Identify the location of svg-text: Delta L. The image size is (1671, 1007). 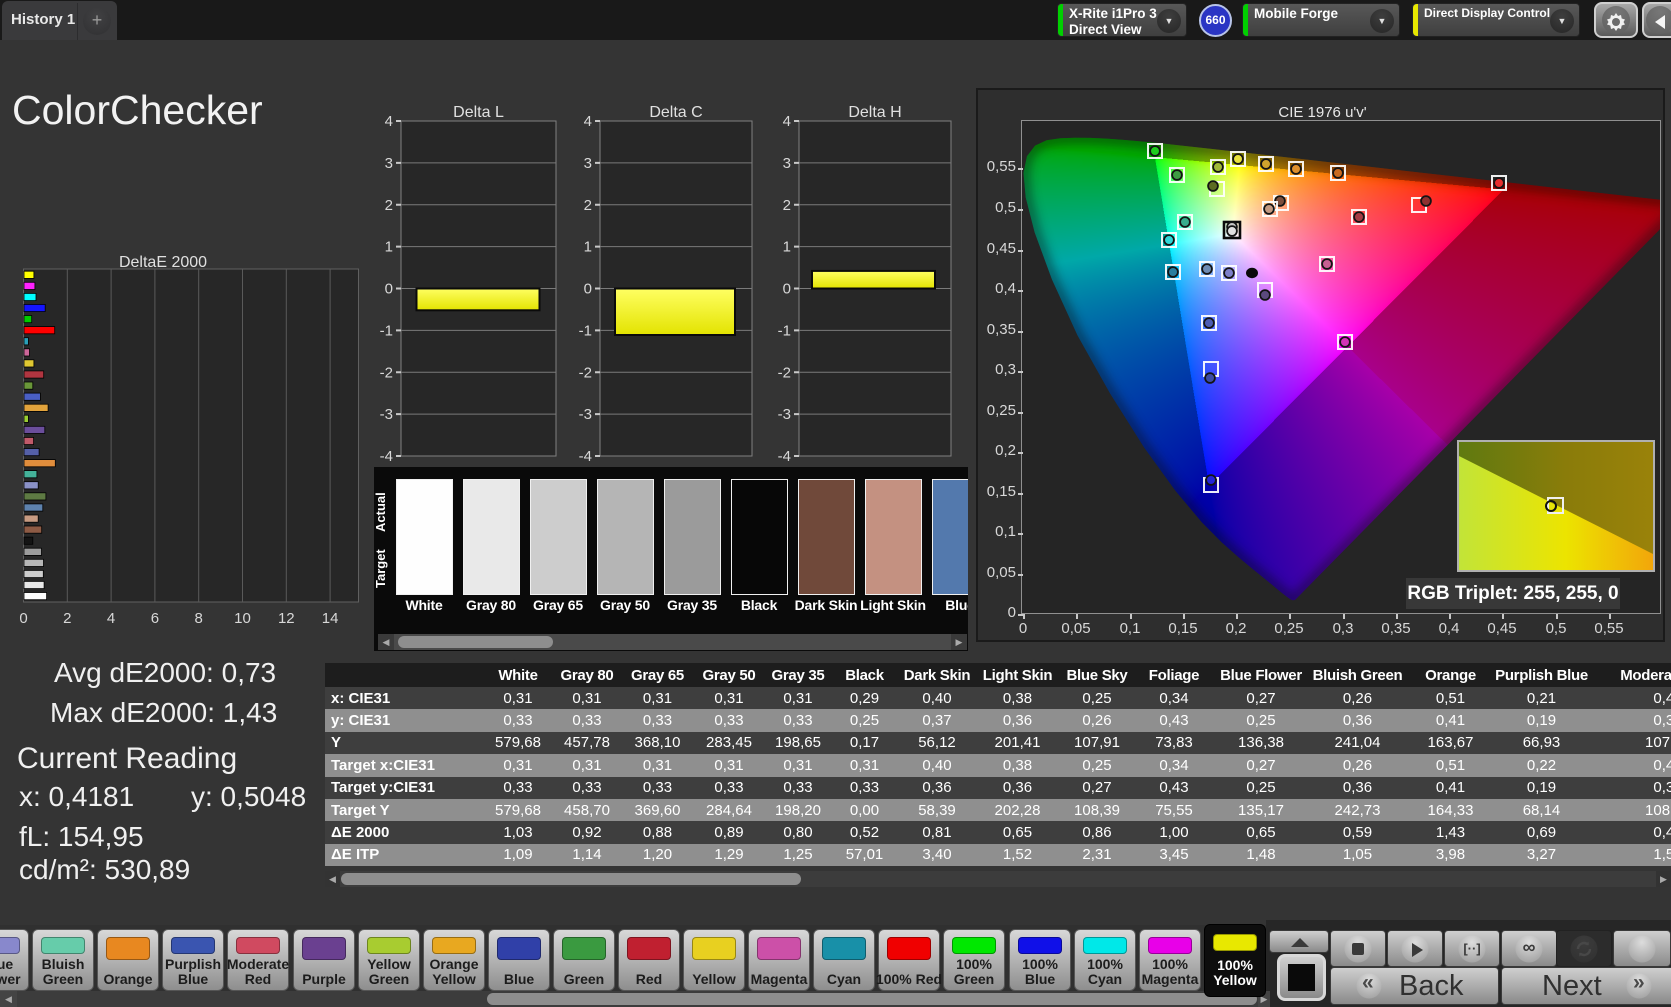
(478, 112).